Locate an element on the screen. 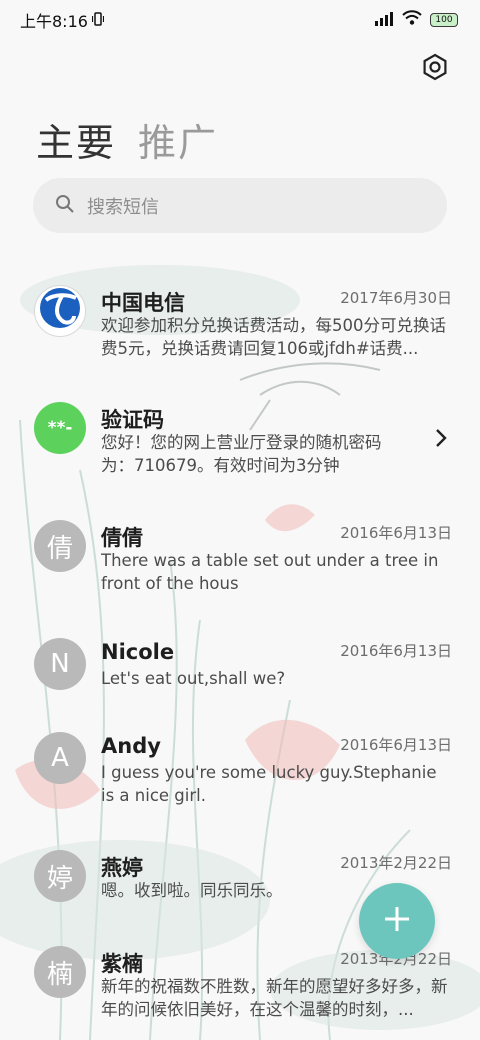 This screenshot has width=480, height=1040. plus-icon is located at coordinates (397, 921).